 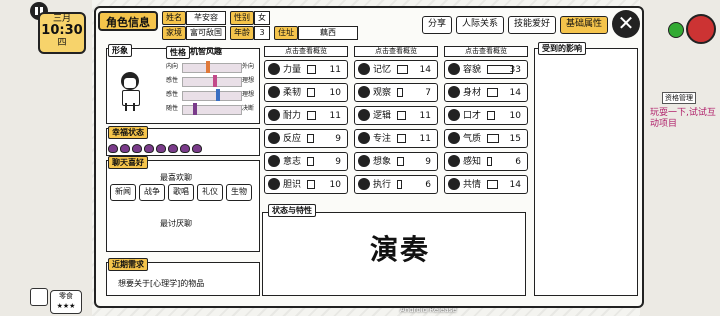 What do you see at coordinates (242, 18) in the screenshot?
I see `gender-label: 性别` at bounding box center [242, 18].